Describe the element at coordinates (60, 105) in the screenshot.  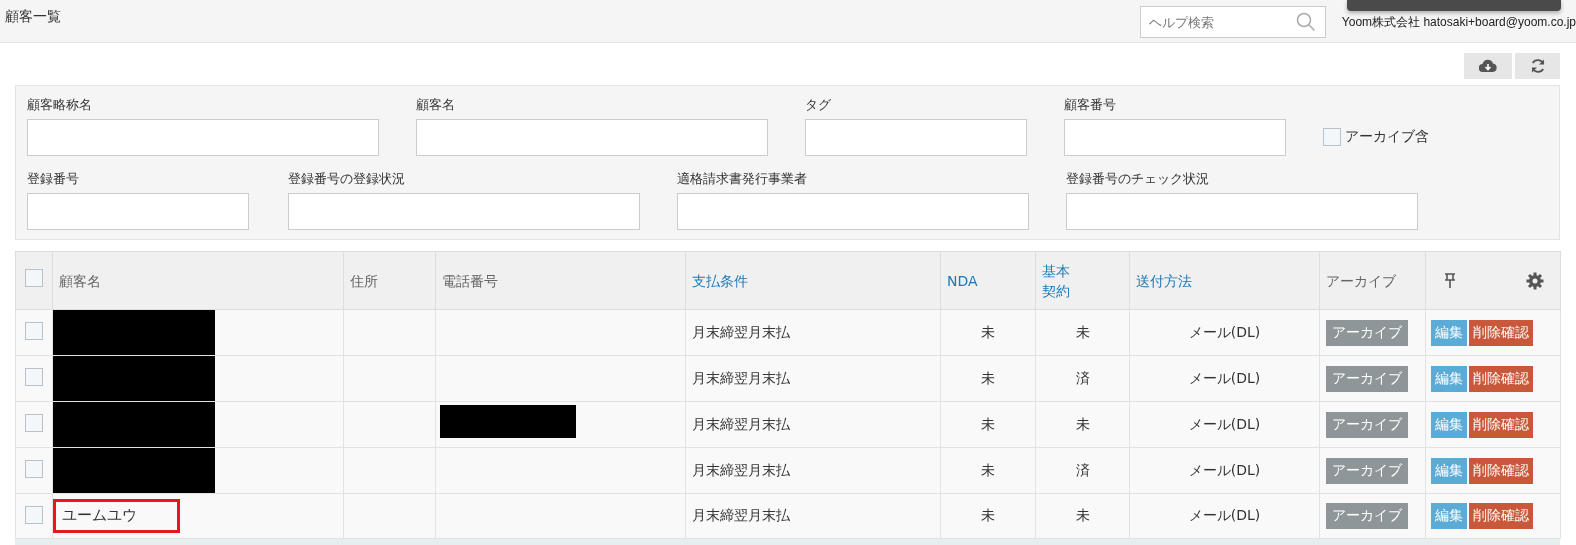
I see `field-label: 顧客略称名` at that location.